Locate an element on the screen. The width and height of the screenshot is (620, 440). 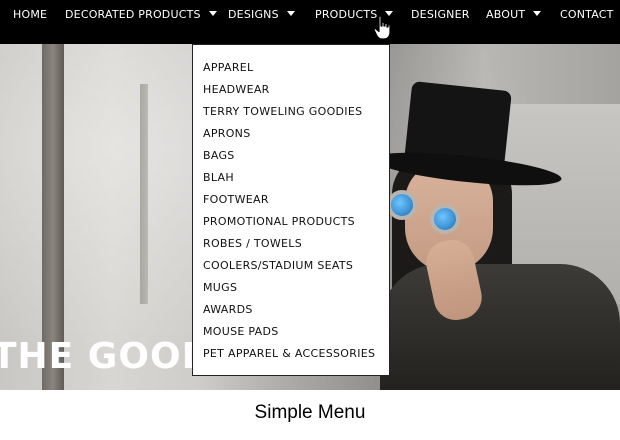
dropdown-item-apparel: APPAREL is located at coordinates (291, 68).